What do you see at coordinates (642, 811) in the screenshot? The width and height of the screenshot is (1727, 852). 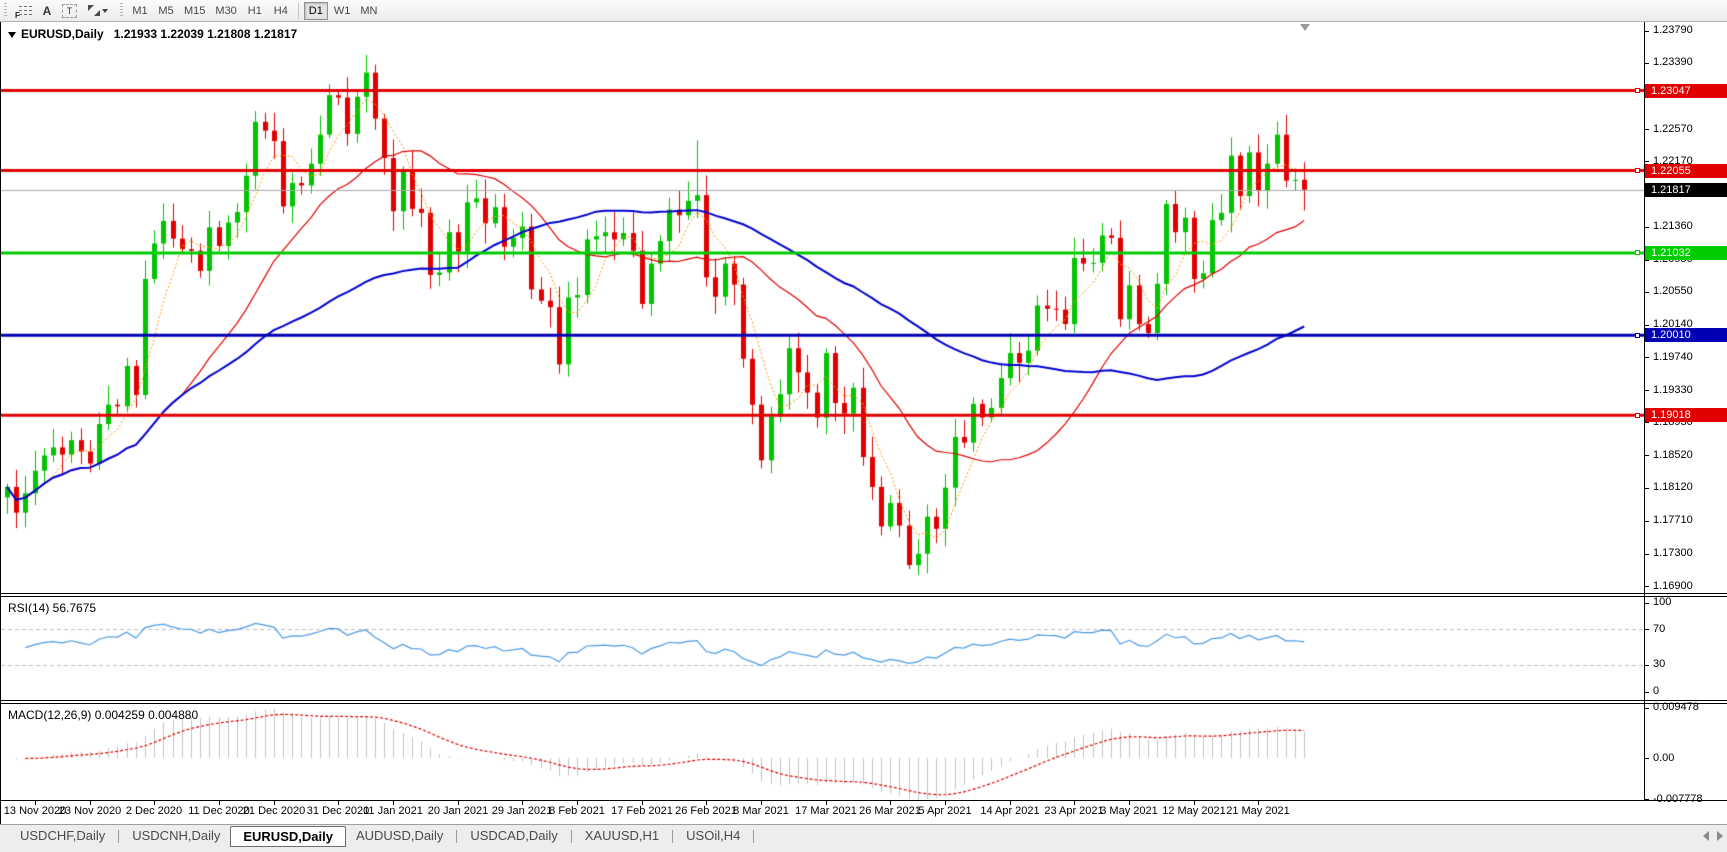 I see `date-label: 17 Feb 2021` at bounding box center [642, 811].